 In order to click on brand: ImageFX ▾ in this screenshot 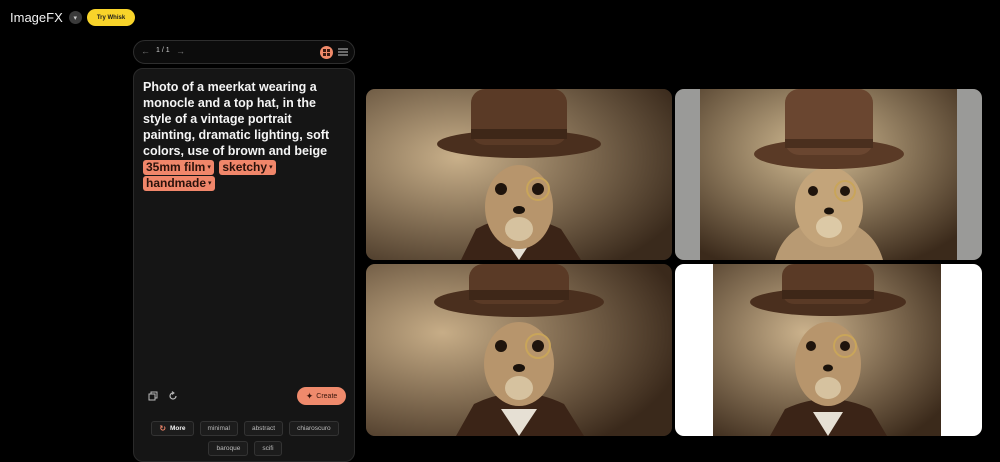, I will do `click(46, 17)`.